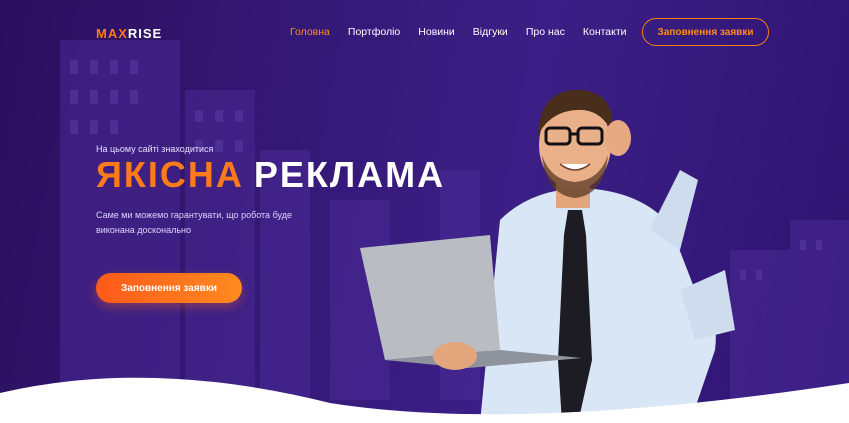 This screenshot has height=423, width=849. I want to click on nav-request-button: Заповнення заявки, so click(705, 32).